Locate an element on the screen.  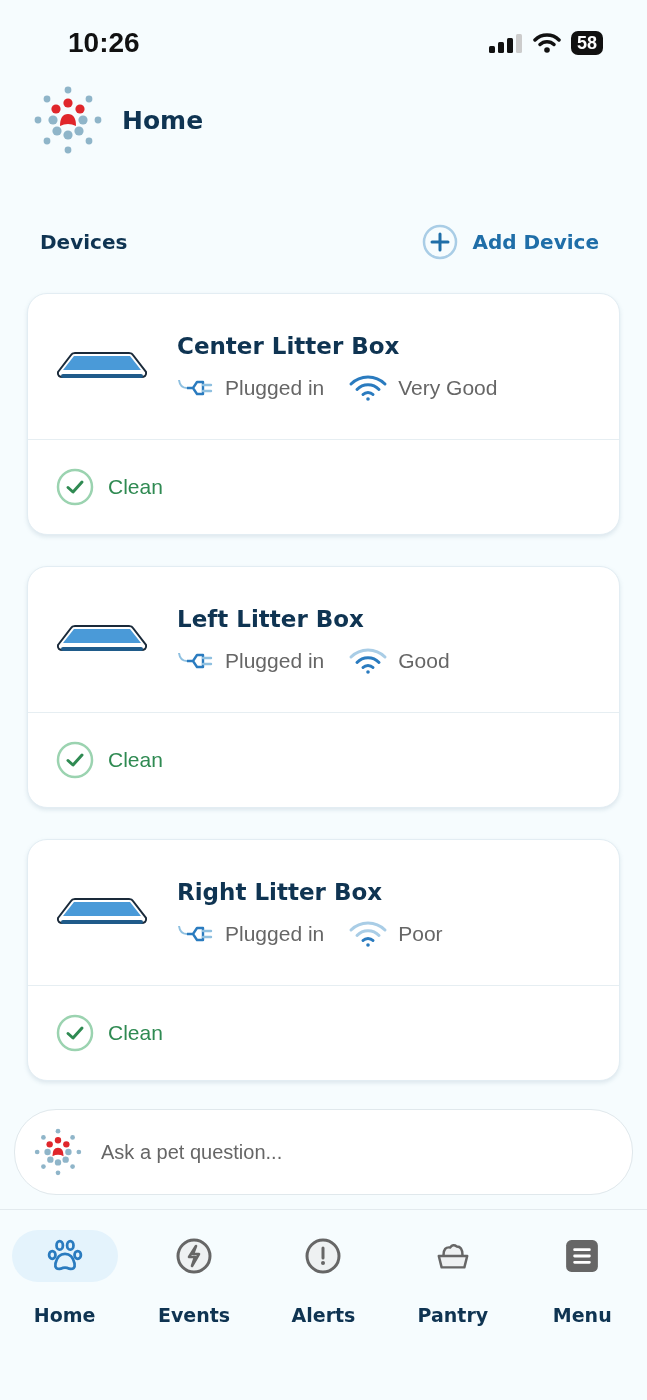
nav-tab: Pantry is located at coordinates (452, 1278).